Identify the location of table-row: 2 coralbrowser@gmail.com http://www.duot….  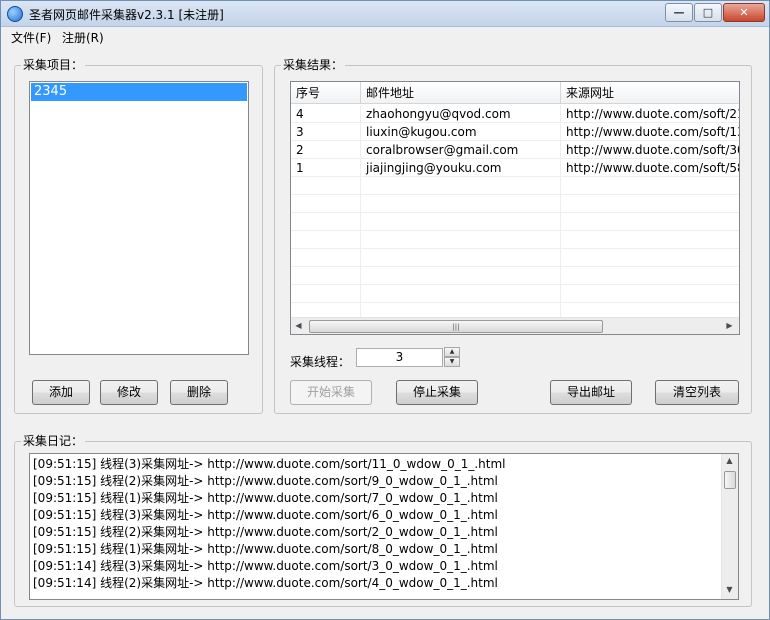
(515, 150).